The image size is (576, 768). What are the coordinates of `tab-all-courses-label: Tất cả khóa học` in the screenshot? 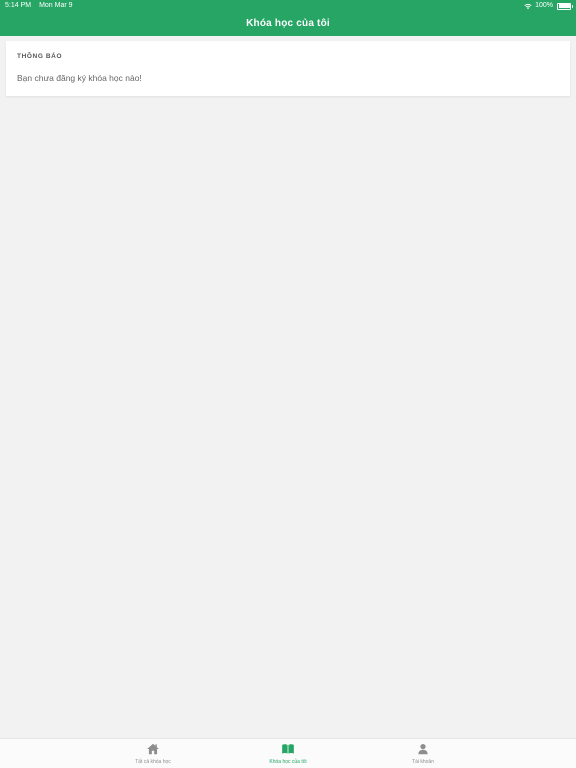 It's located at (153, 762).